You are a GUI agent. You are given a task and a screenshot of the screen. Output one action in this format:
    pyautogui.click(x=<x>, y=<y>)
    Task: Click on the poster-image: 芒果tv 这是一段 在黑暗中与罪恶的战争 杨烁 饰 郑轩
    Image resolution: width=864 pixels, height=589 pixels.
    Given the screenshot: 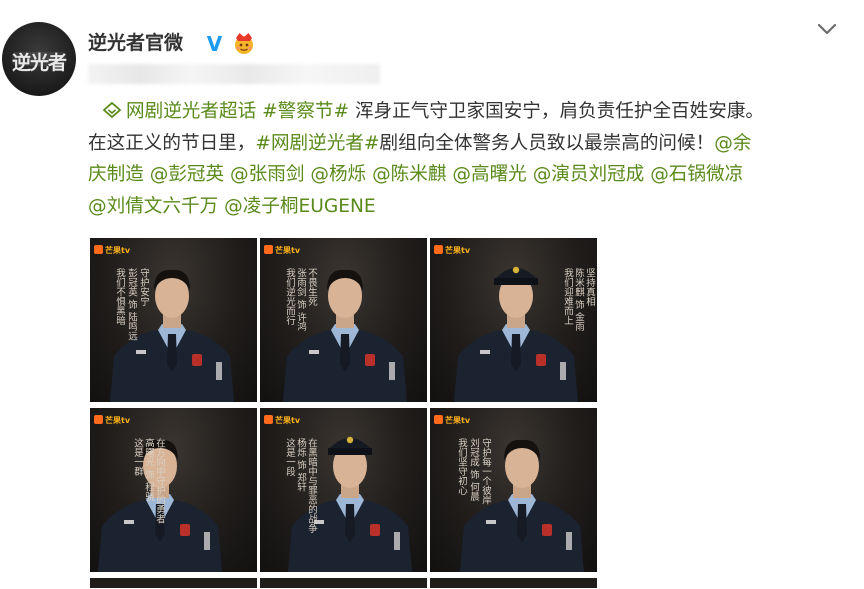 What is the action you would take?
    pyautogui.click(x=343, y=490)
    